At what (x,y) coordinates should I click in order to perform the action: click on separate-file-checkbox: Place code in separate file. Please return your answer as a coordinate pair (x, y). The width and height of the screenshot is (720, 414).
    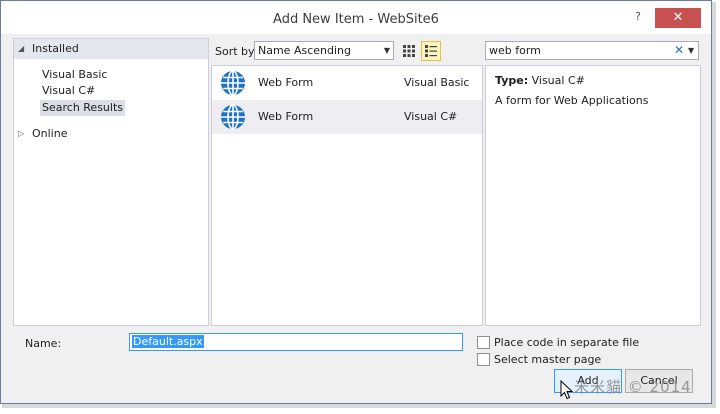
    Looking at the image, I should click on (558, 342).